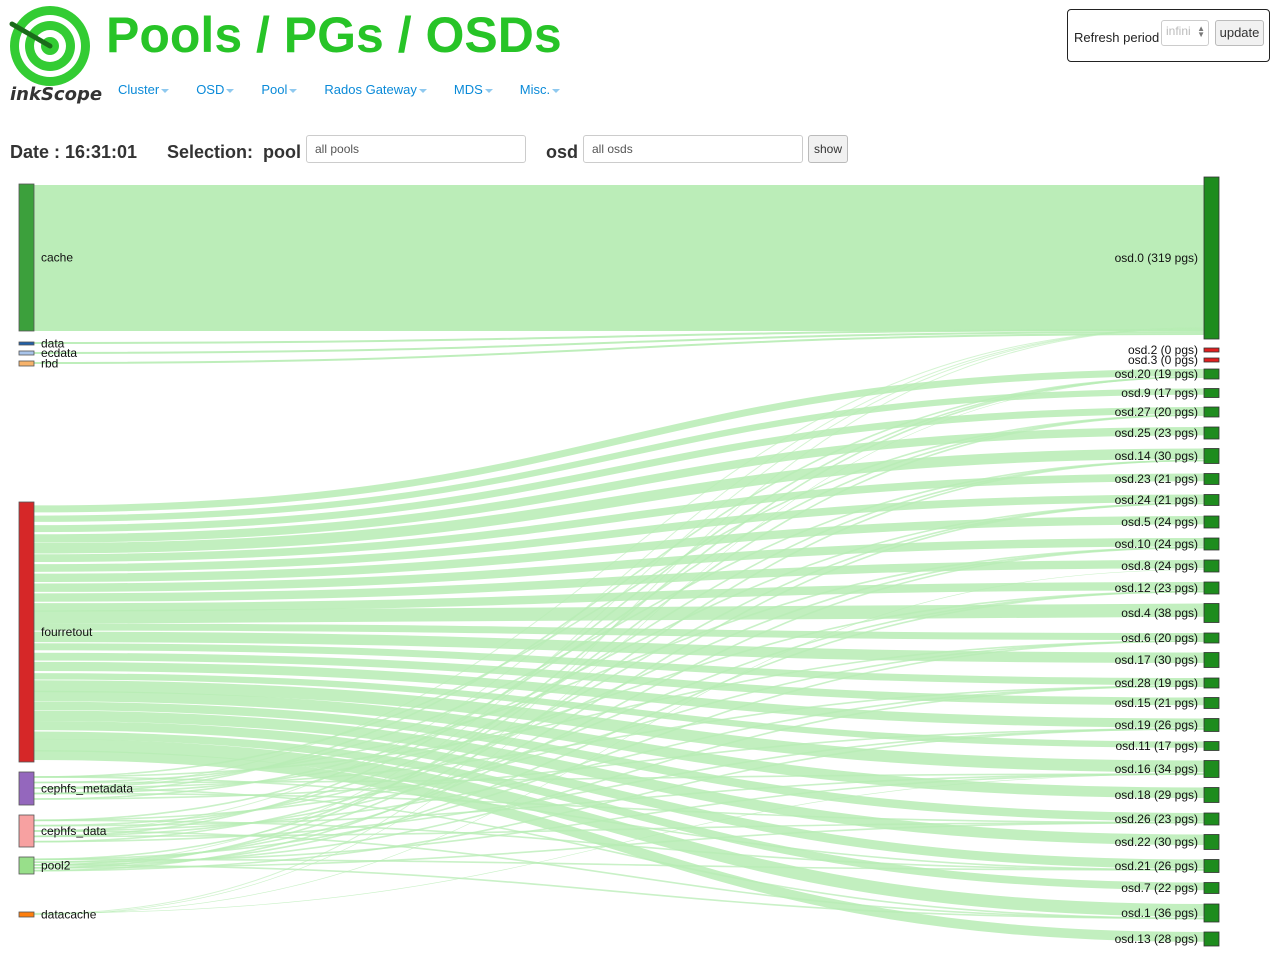 The width and height of the screenshot is (1280, 960). What do you see at coordinates (1159, 613) in the screenshot?
I see `osd-label: osd.4 (38 pgs)` at bounding box center [1159, 613].